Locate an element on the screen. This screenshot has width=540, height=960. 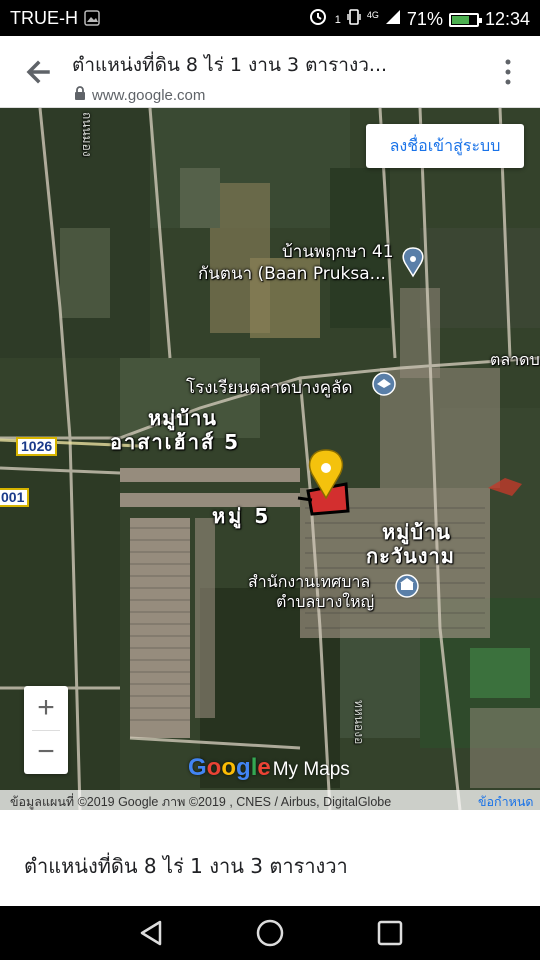
google-my-maps-logo: Google My Maps is located at coordinates (269, 768).